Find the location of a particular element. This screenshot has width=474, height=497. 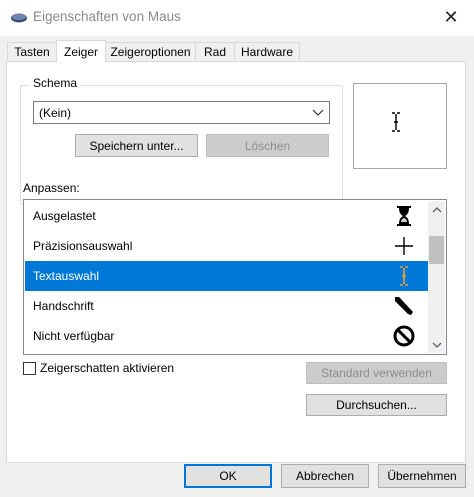

cancel-button: Abbrechen is located at coordinates (325, 476).